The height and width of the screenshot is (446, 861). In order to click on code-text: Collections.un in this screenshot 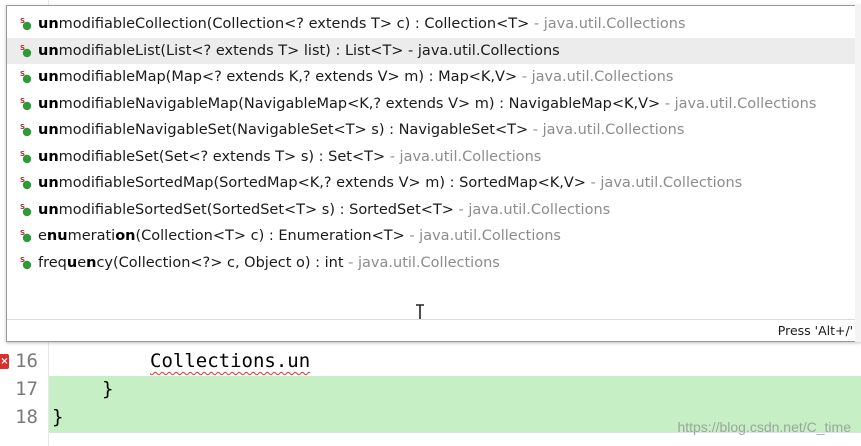, I will do `click(230, 361)`.